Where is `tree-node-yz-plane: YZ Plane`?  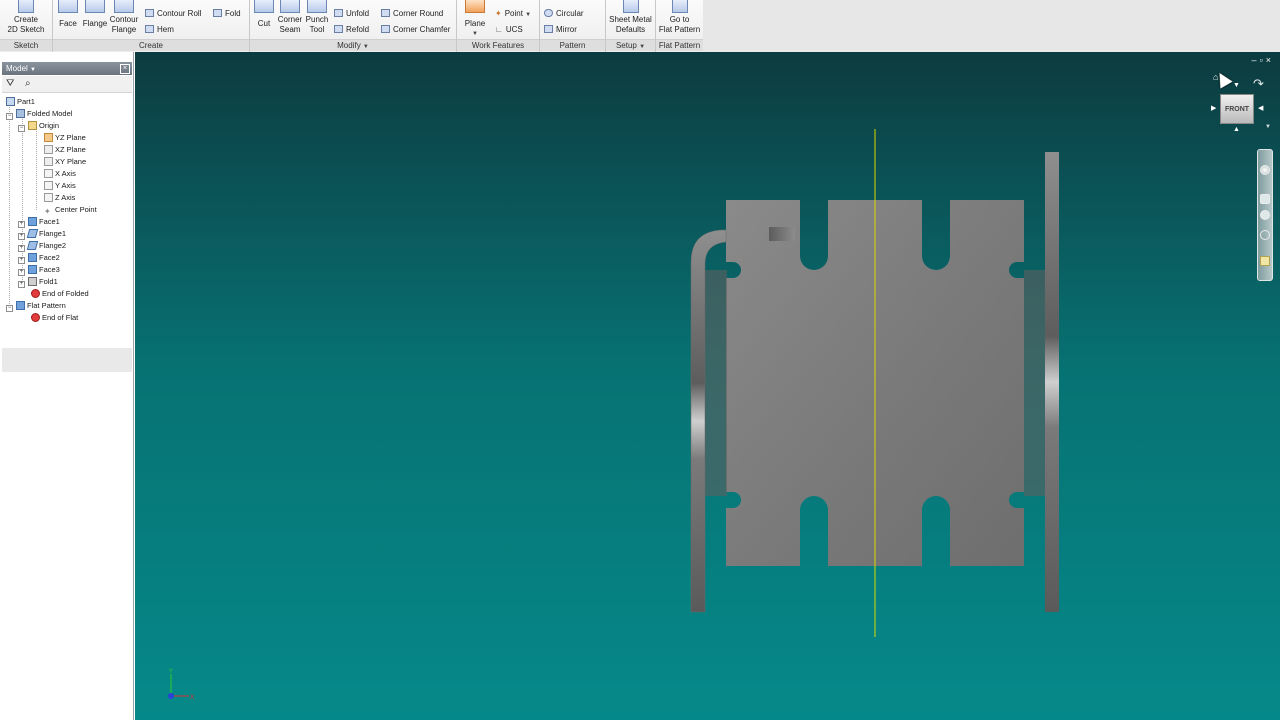 tree-node-yz-plane: YZ Plane is located at coordinates (65, 138).